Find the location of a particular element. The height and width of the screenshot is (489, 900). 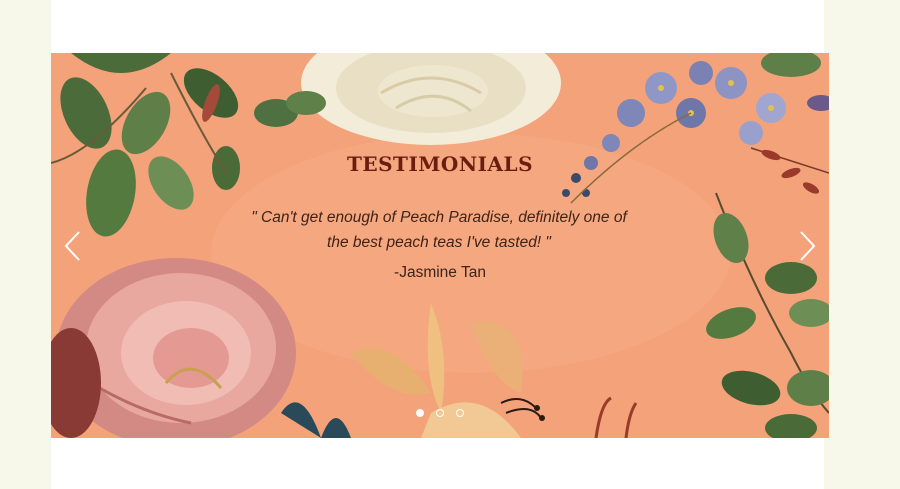

chevron-left-icon is located at coordinates (72, 246).